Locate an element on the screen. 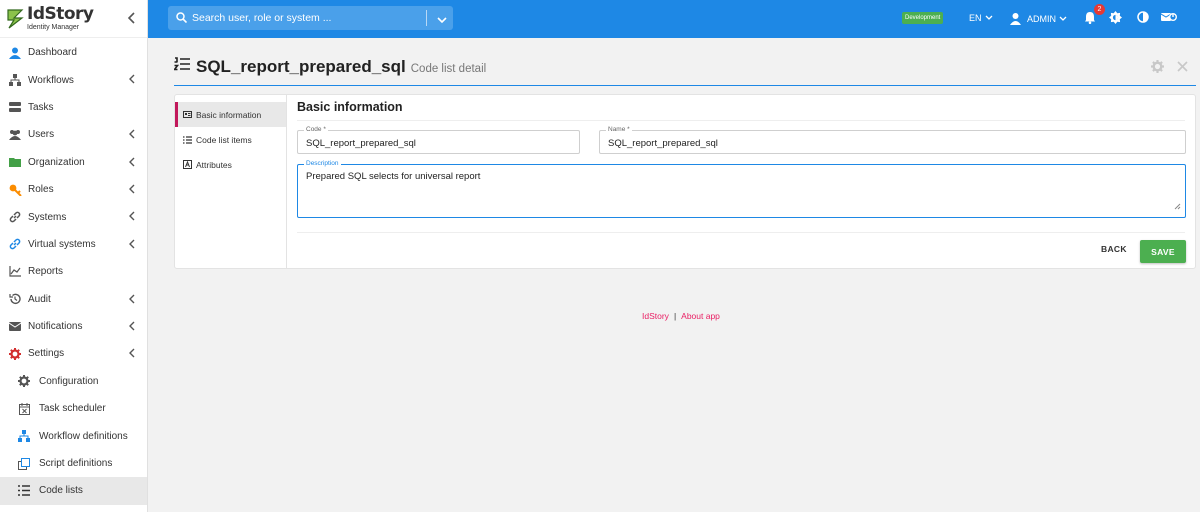 The image size is (1200, 512). sidebar-item-reports: Reports is located at coordinates (73, 271).